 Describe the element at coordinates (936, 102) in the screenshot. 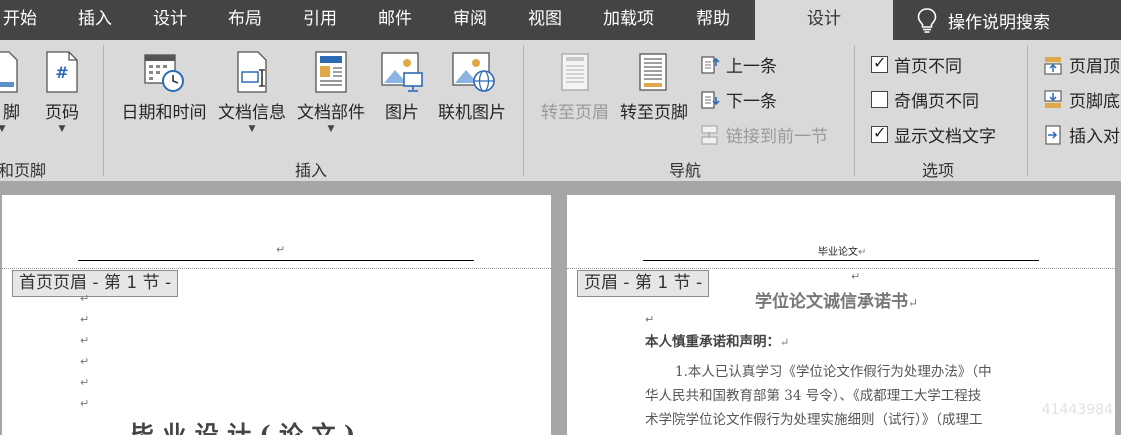

I see `different-odd-even-label: 奇偶页不同` at that location.